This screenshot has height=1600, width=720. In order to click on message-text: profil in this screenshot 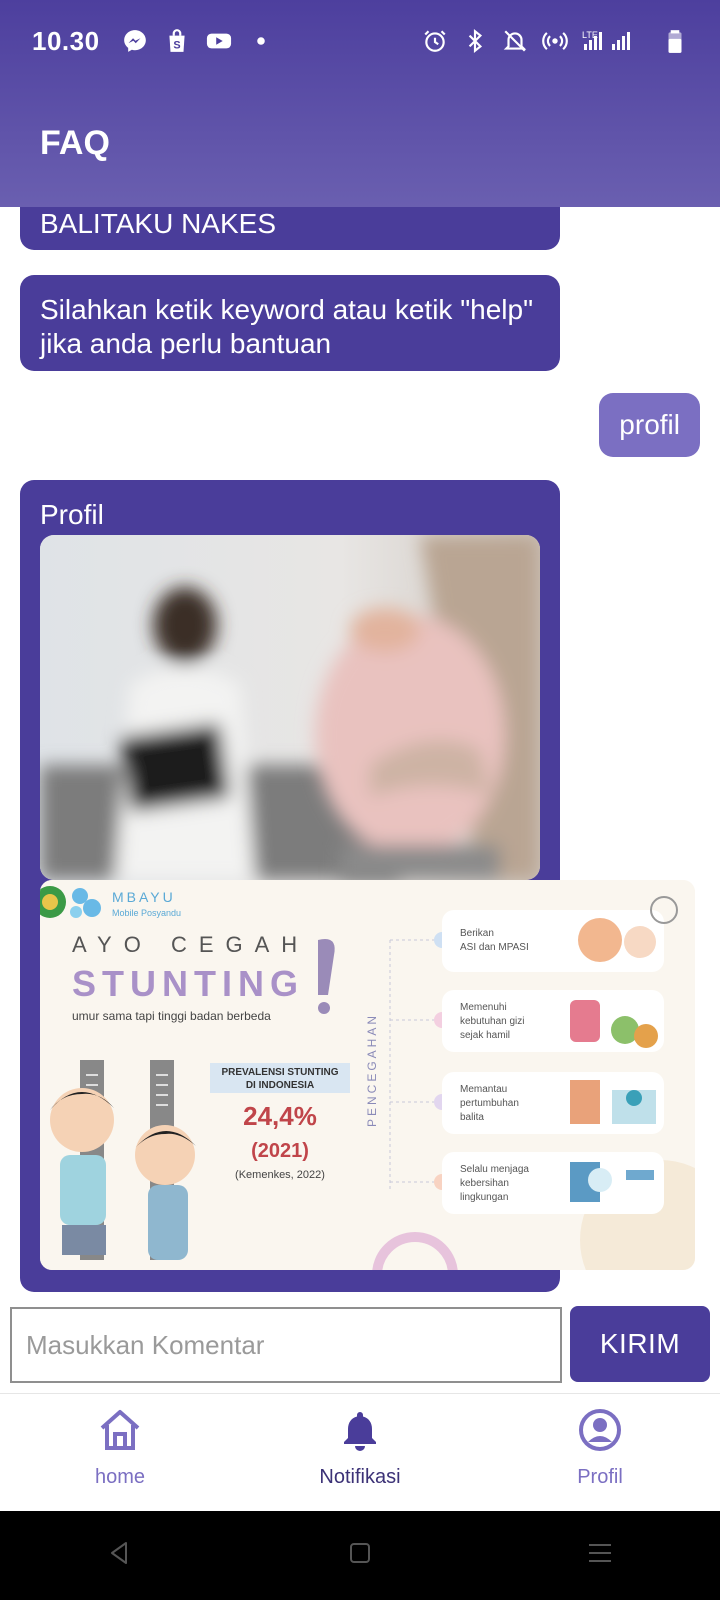, I will do `click(649, 424)`.